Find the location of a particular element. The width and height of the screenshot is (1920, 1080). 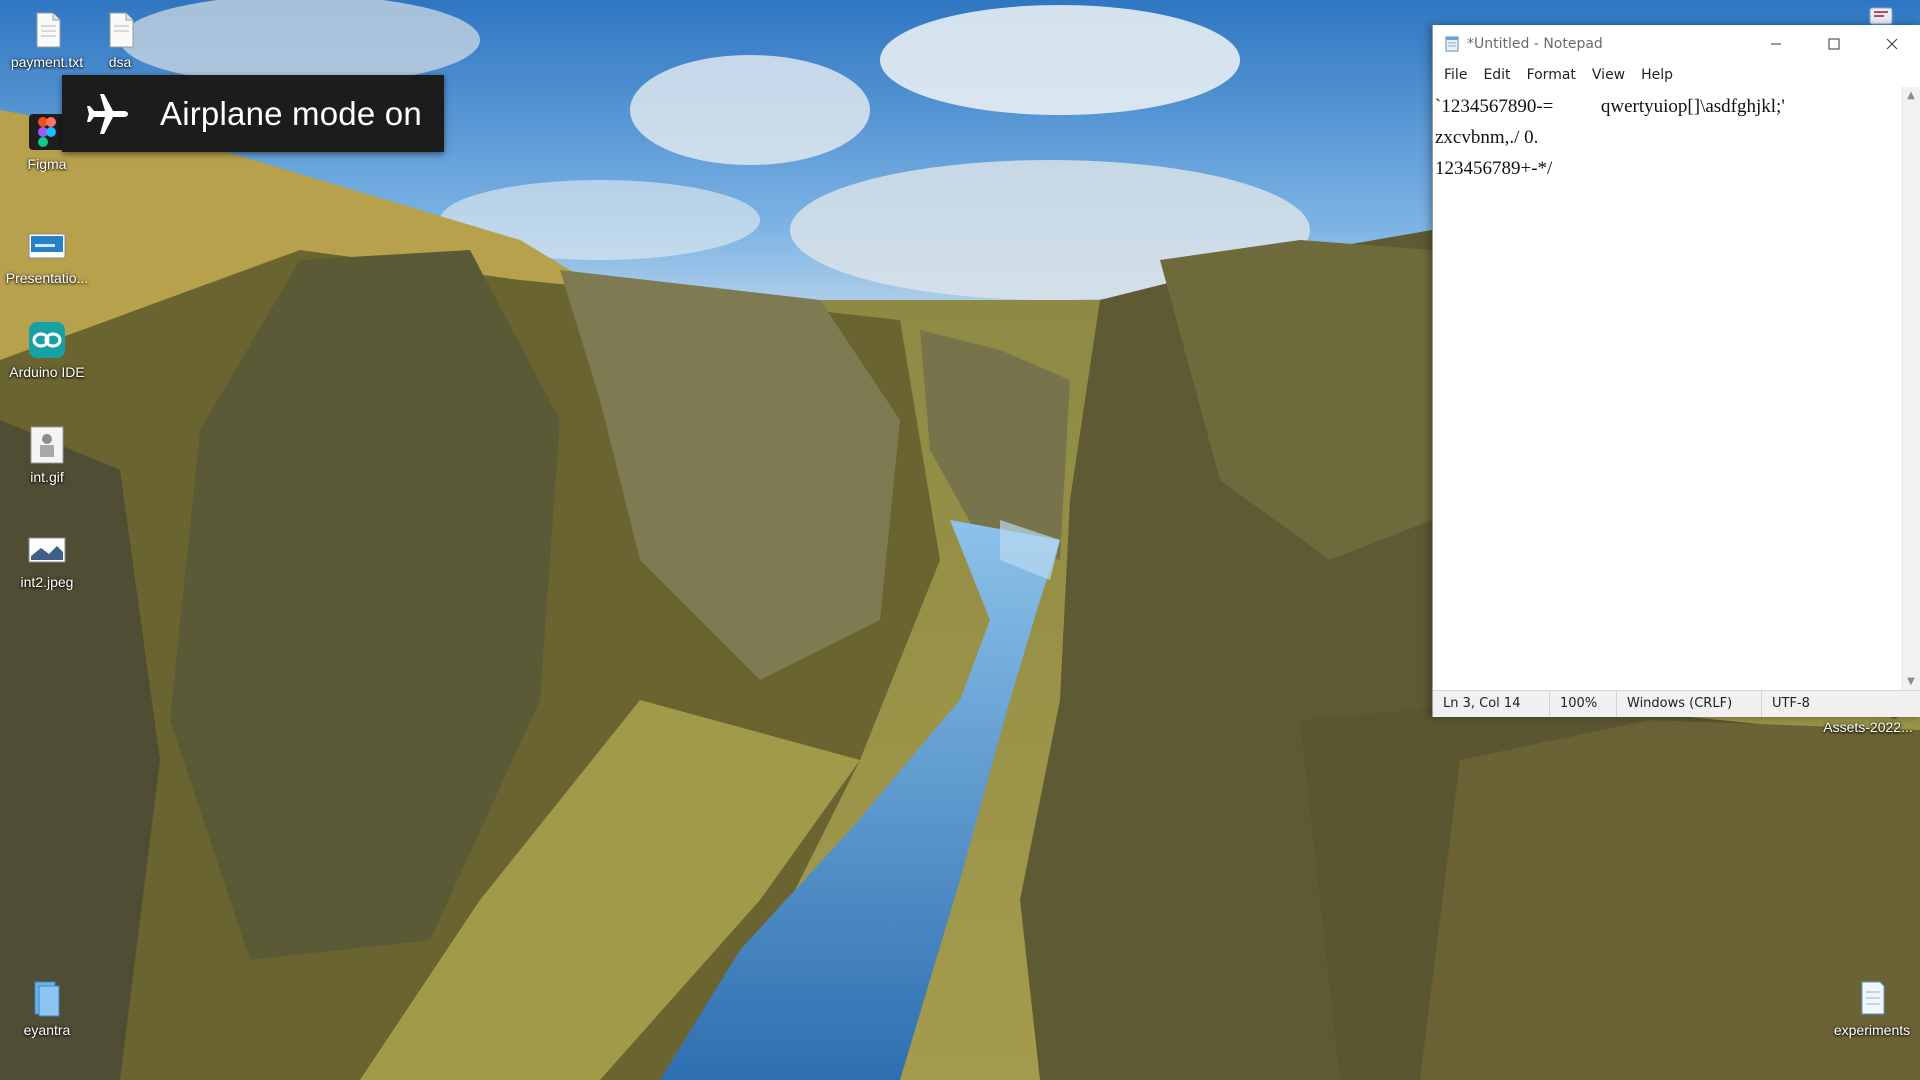

minimize-icon is located at coordinates (1776, 44).